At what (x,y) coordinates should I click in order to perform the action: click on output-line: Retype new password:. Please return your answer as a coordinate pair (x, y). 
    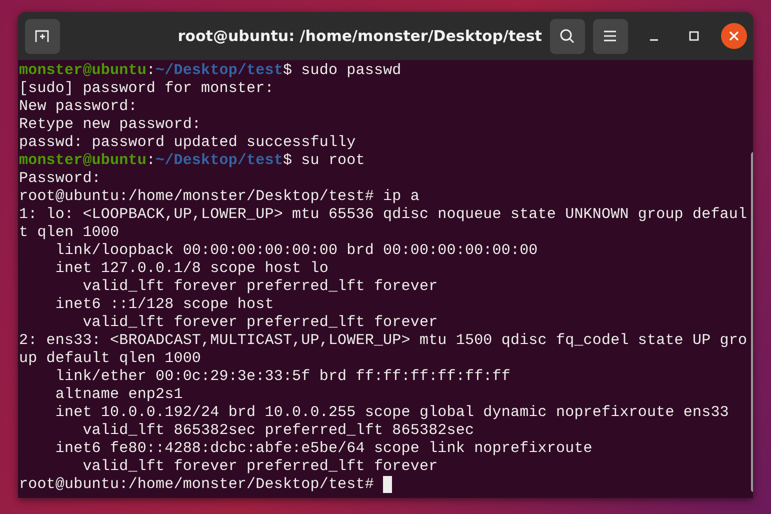
    Looking at the image, I should click on (110, 125).